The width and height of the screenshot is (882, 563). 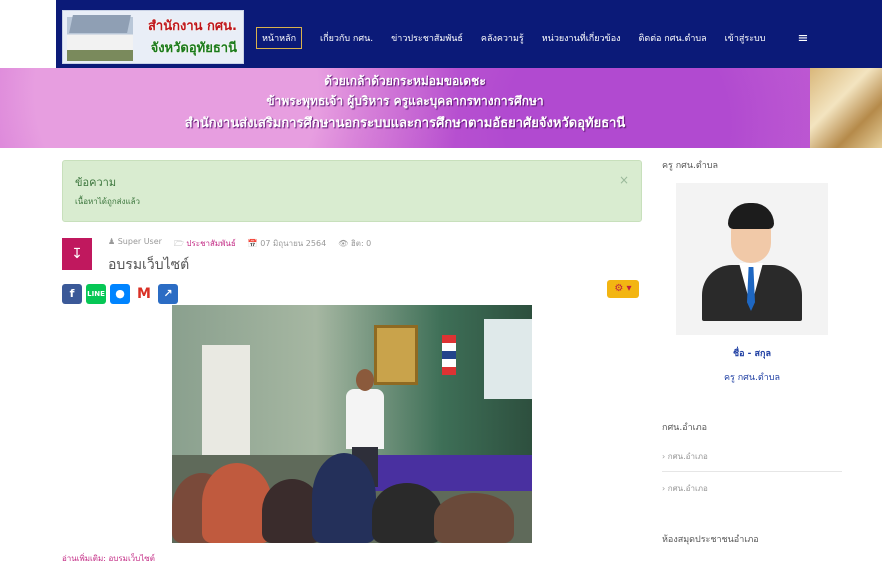 I want to click on pin-icon: ↧, so click(x=77, y=254).